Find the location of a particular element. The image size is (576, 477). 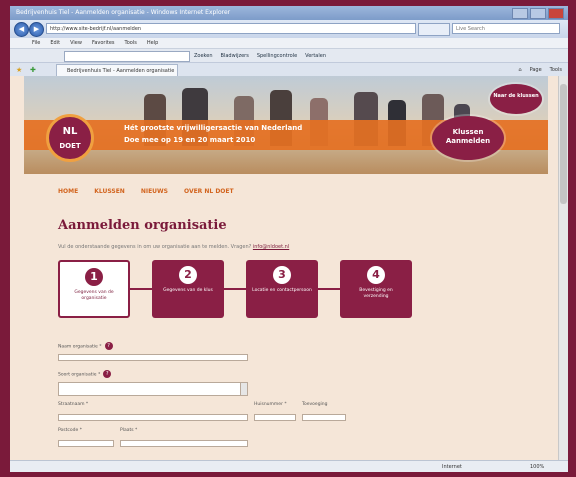

command-tools: Tools is located at coordinates (556, 70).